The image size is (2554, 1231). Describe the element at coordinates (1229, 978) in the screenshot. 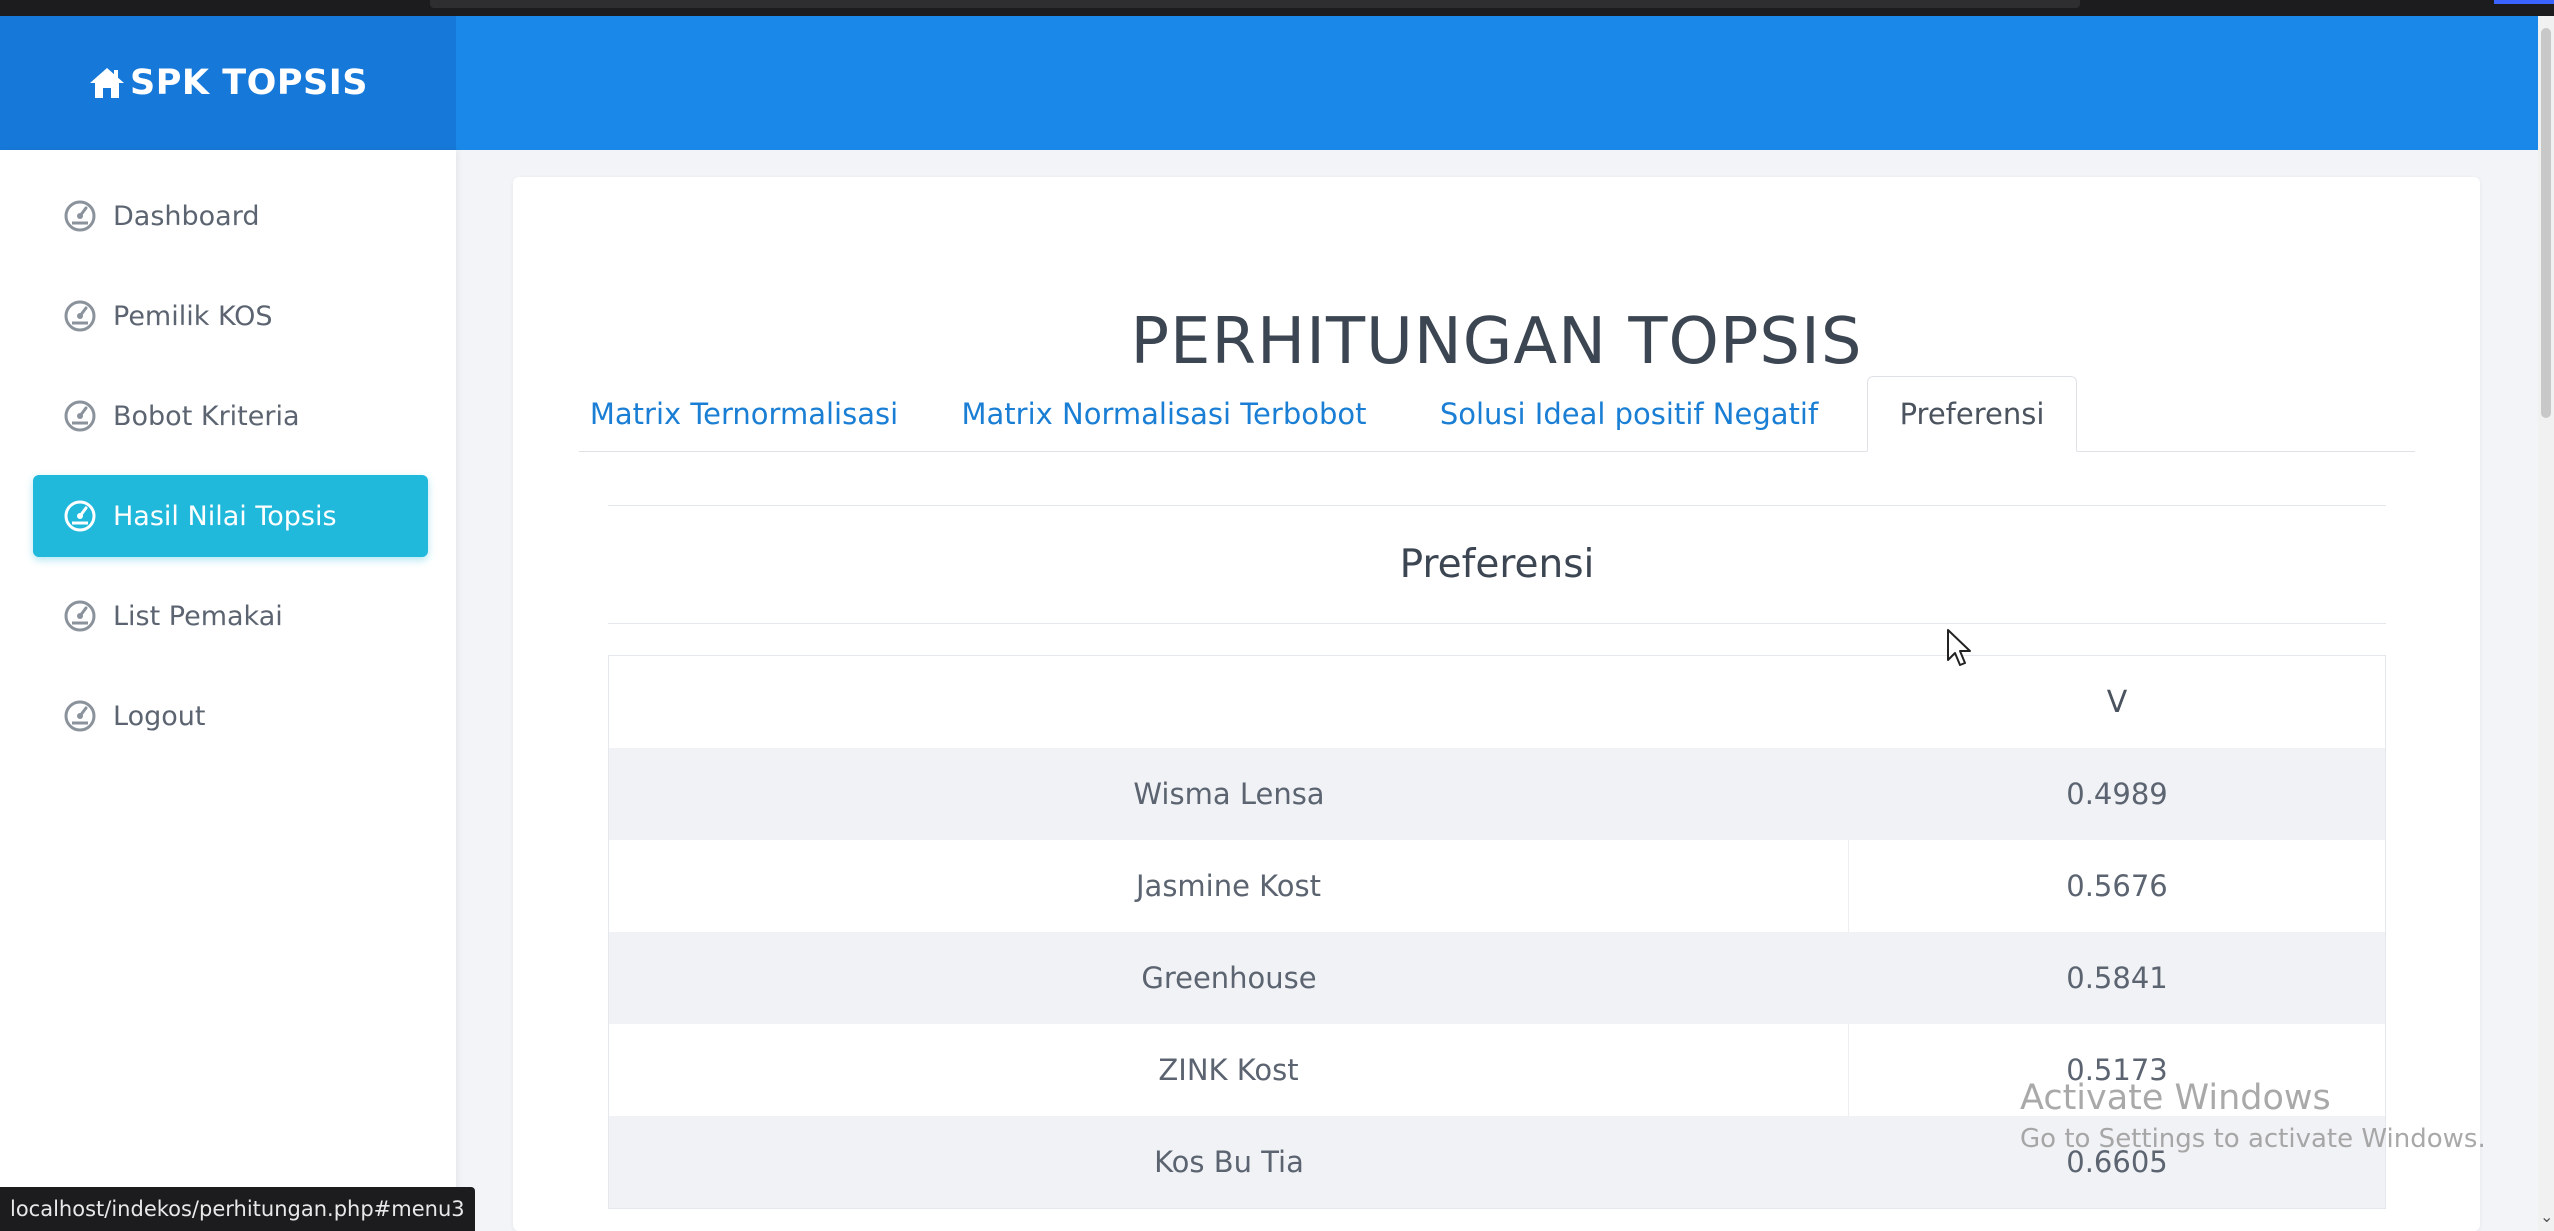

I see `table-cell-name: Greenhouse` at that location.